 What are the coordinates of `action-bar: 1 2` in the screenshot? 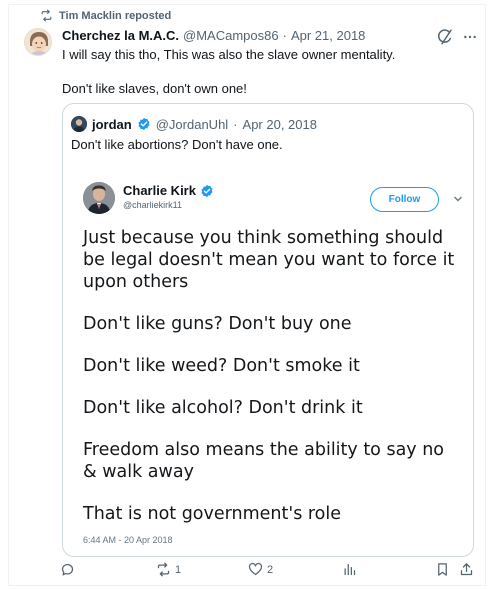 It's located at (247, 572).